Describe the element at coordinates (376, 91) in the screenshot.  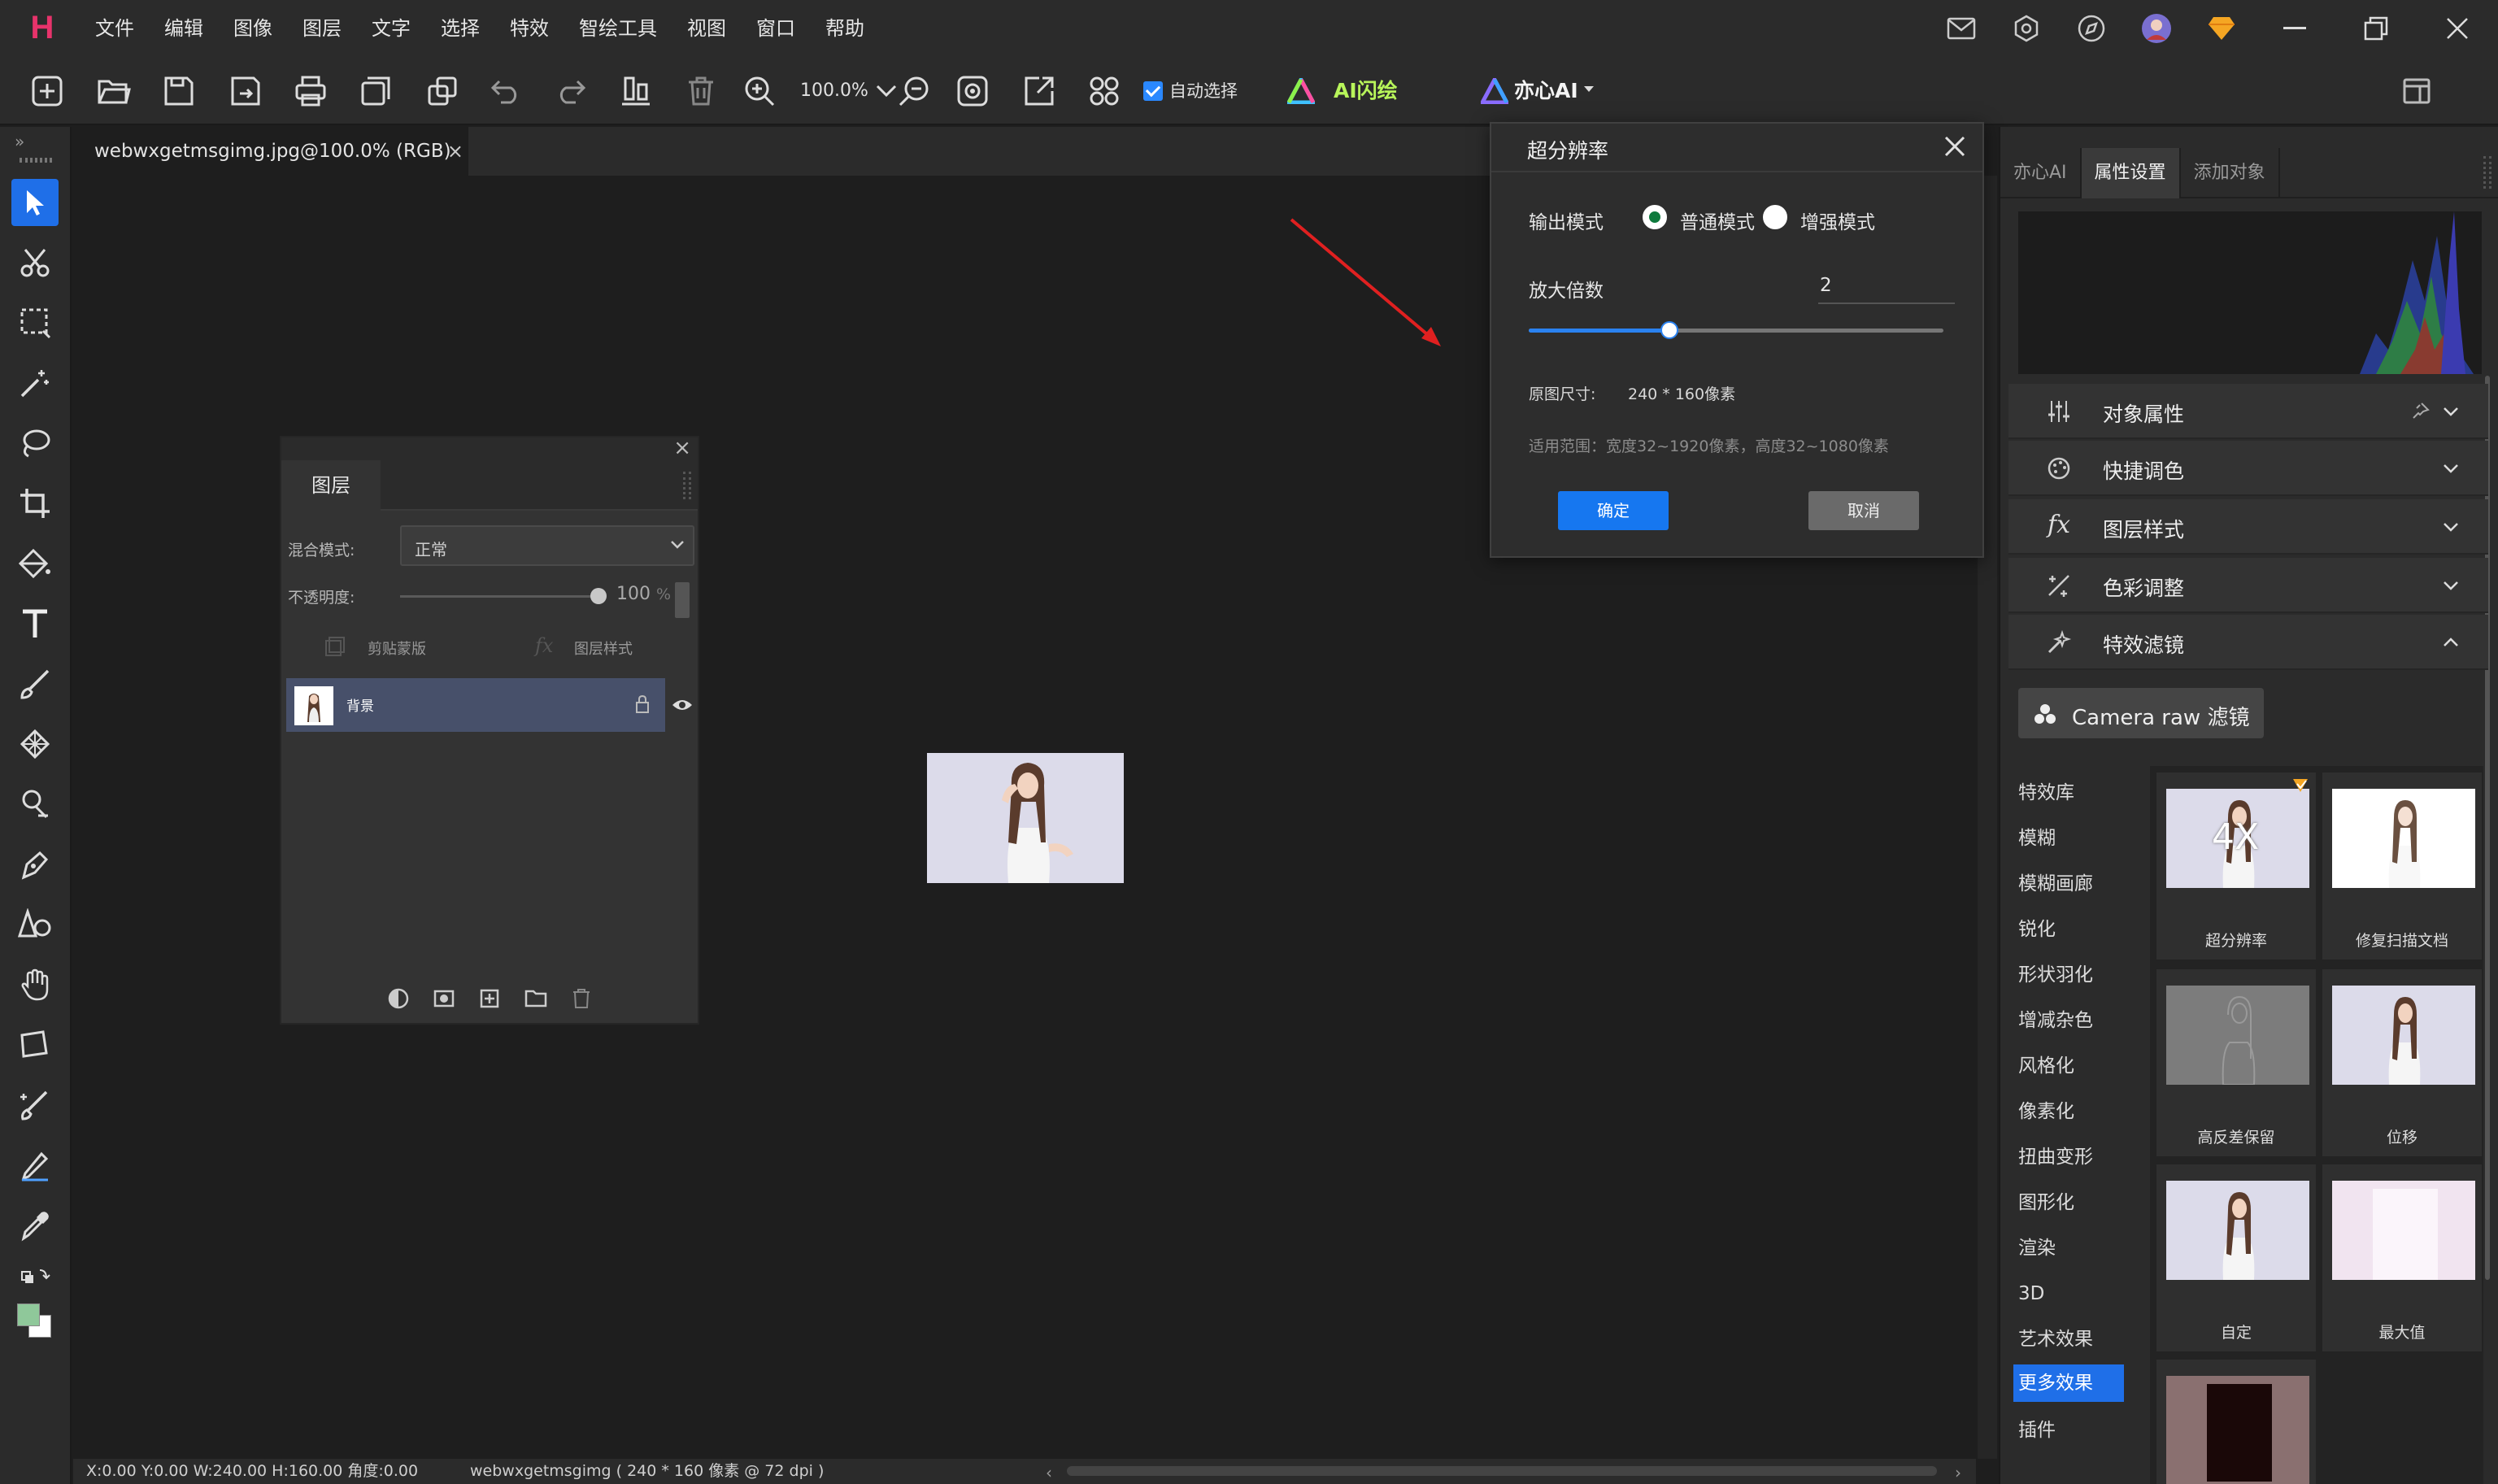
I see `duplicate-icon` at that location.